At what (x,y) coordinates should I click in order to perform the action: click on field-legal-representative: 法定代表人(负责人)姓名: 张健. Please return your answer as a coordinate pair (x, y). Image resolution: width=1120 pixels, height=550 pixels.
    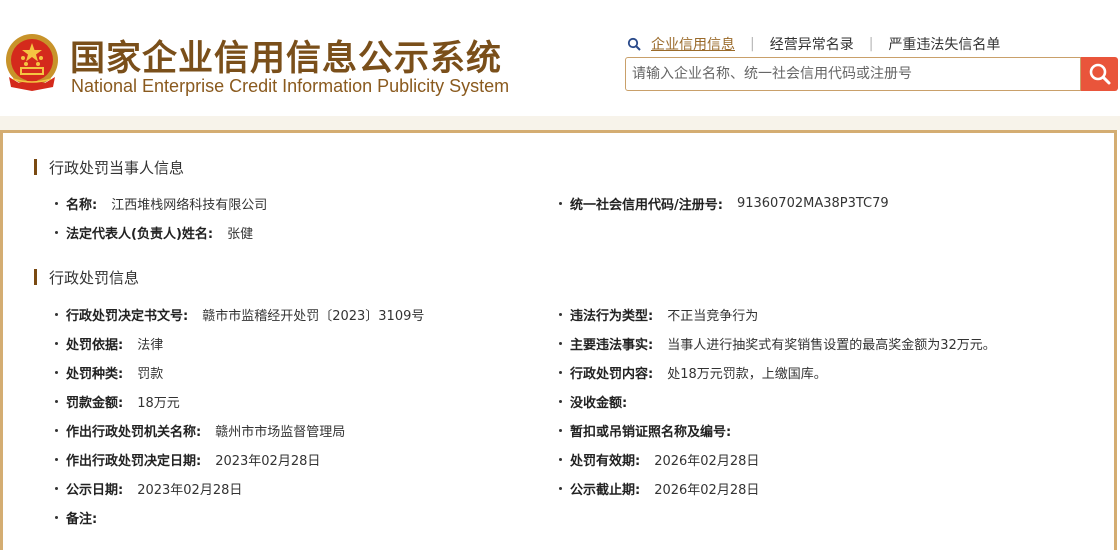
    Looking at the image, I should click on (154, 232).